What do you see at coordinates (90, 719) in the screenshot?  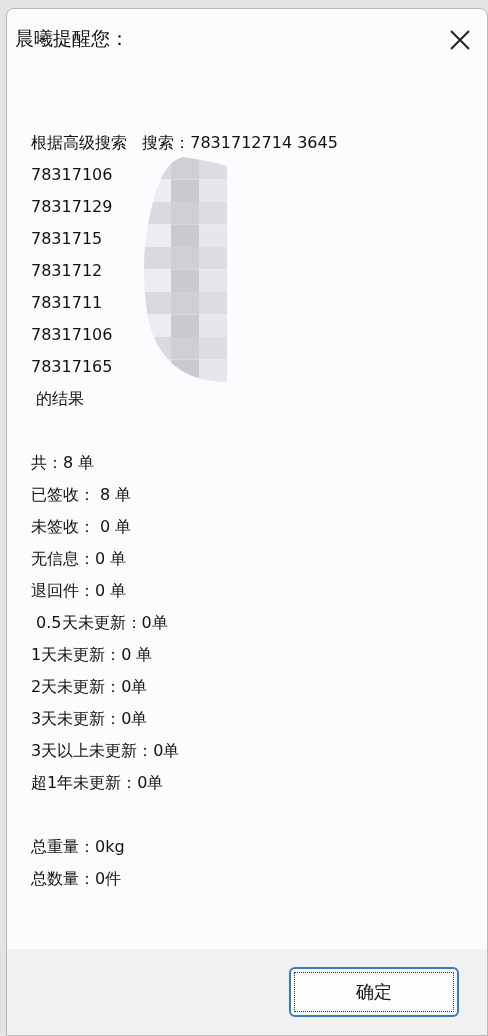 I see `message-line: 3天未更新：0单` at bounding box center [90, 719].